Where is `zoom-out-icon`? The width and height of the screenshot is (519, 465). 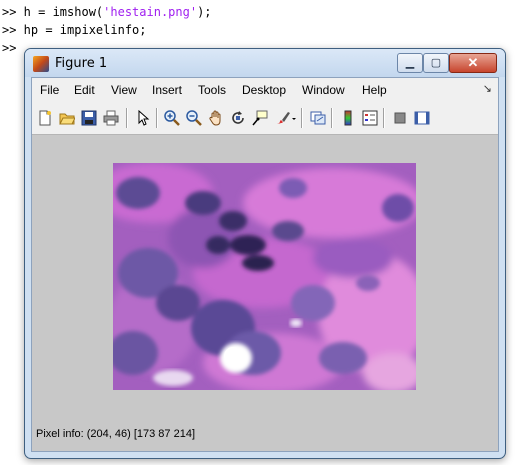 zoom-out-icon is located at coordinates (194, 118).